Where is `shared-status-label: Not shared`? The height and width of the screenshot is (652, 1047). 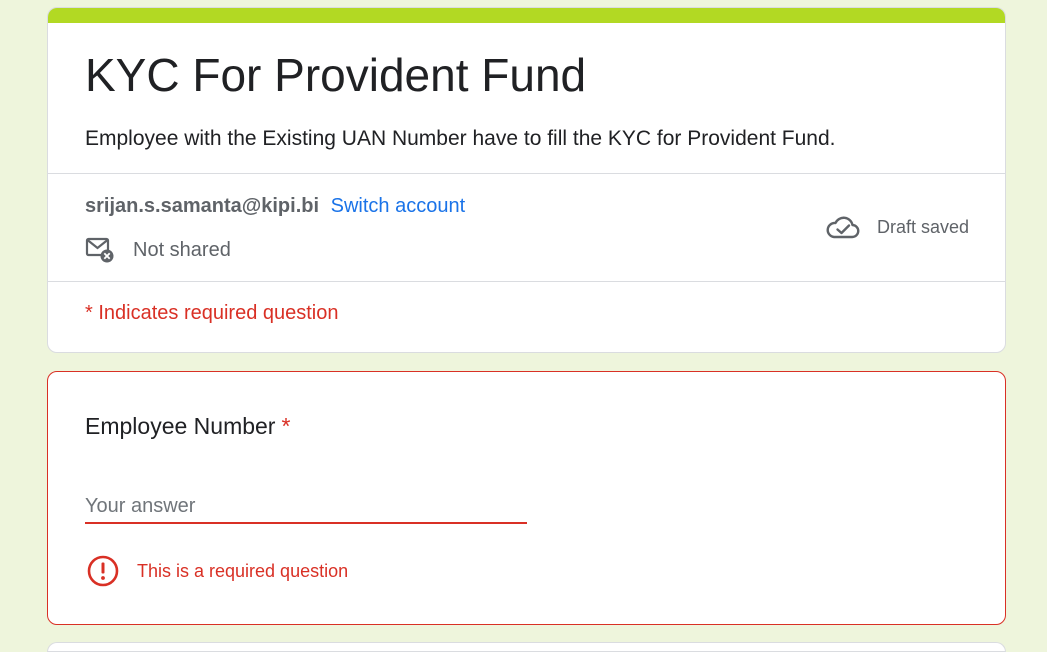
shared-status-label: Not shared is located at coordinates (182, 249).